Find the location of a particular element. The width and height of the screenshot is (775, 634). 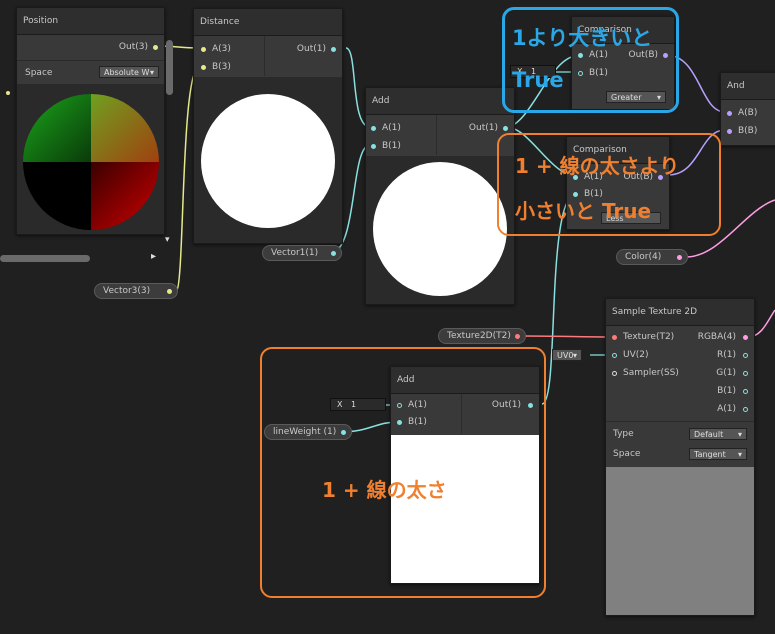

type-label: Type is located at coordinates (623, 434).